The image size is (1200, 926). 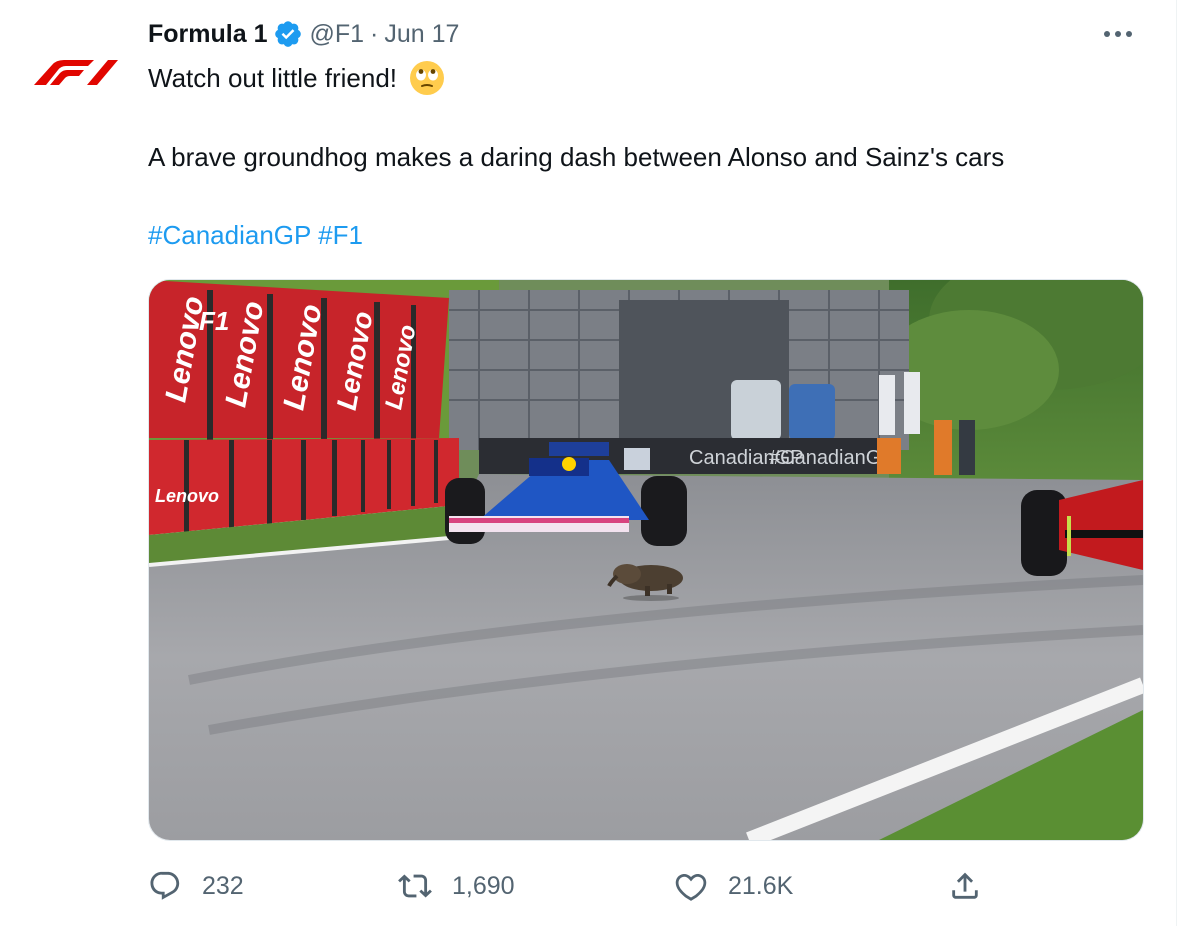 I want to click on barrier-text-2: #CanadianGP, so click(x=832, y=458).